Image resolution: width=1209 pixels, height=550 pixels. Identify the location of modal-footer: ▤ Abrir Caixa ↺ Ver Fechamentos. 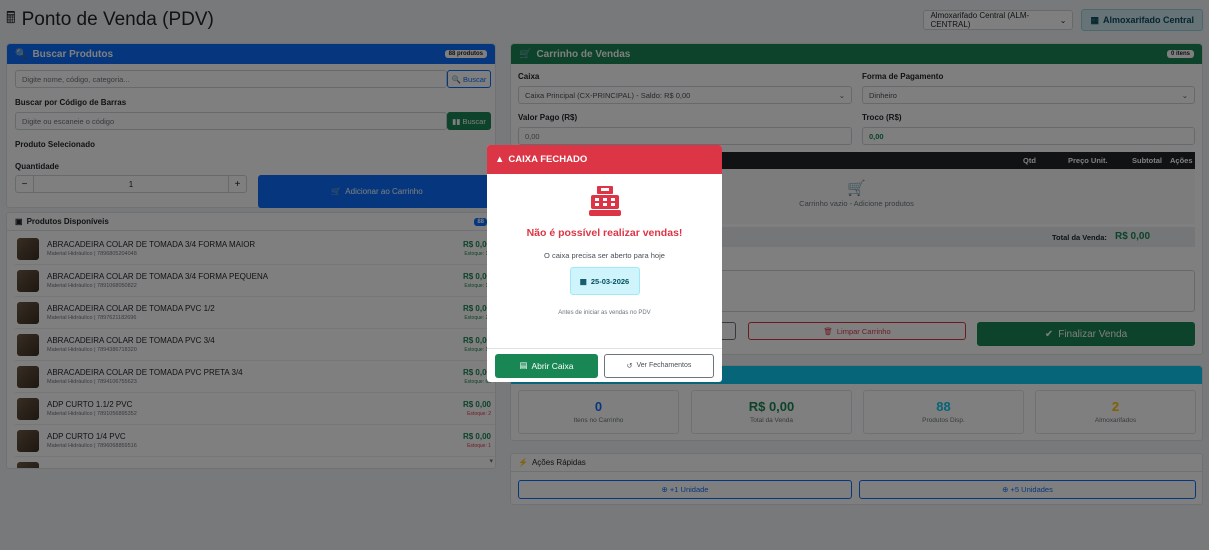
(604, 365).